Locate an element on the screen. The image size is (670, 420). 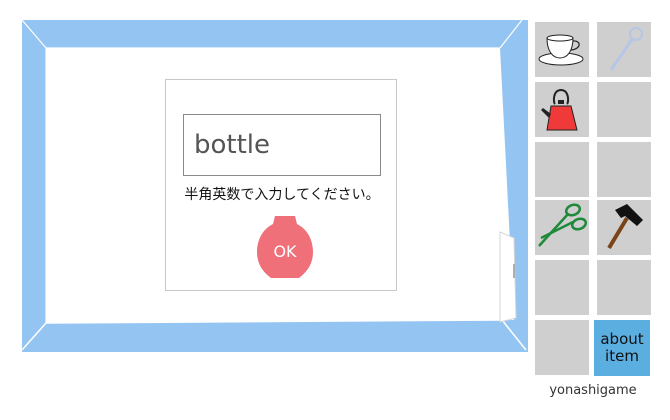
scissors-icon is located at coordinates (563, 225).